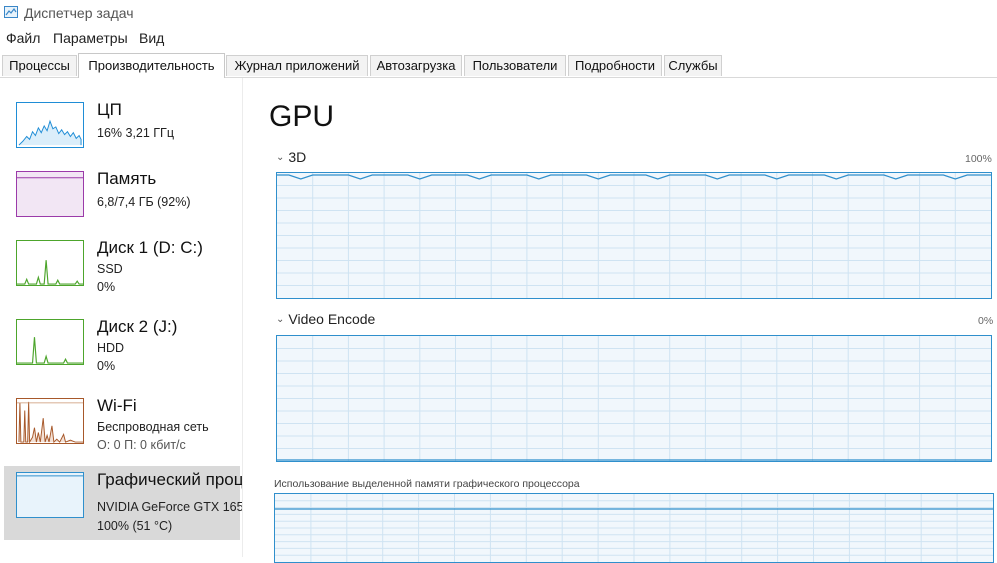  What do you see at coordinates (50, 342) in the screenshot?
I see `disk-2-thumbnail-graph` at bounding box center [50, 342].